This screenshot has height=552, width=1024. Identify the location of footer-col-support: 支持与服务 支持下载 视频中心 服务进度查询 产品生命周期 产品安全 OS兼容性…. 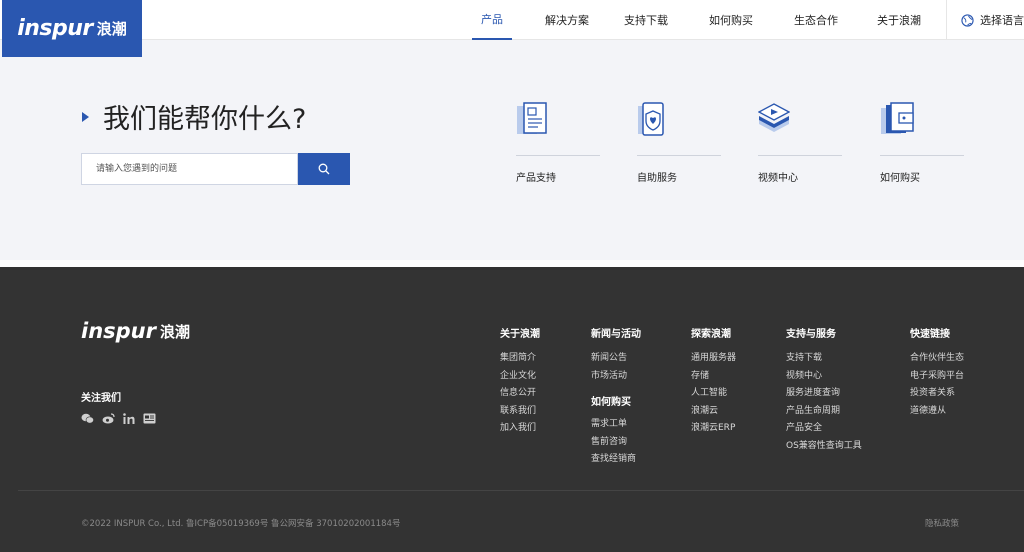
(824, 390).